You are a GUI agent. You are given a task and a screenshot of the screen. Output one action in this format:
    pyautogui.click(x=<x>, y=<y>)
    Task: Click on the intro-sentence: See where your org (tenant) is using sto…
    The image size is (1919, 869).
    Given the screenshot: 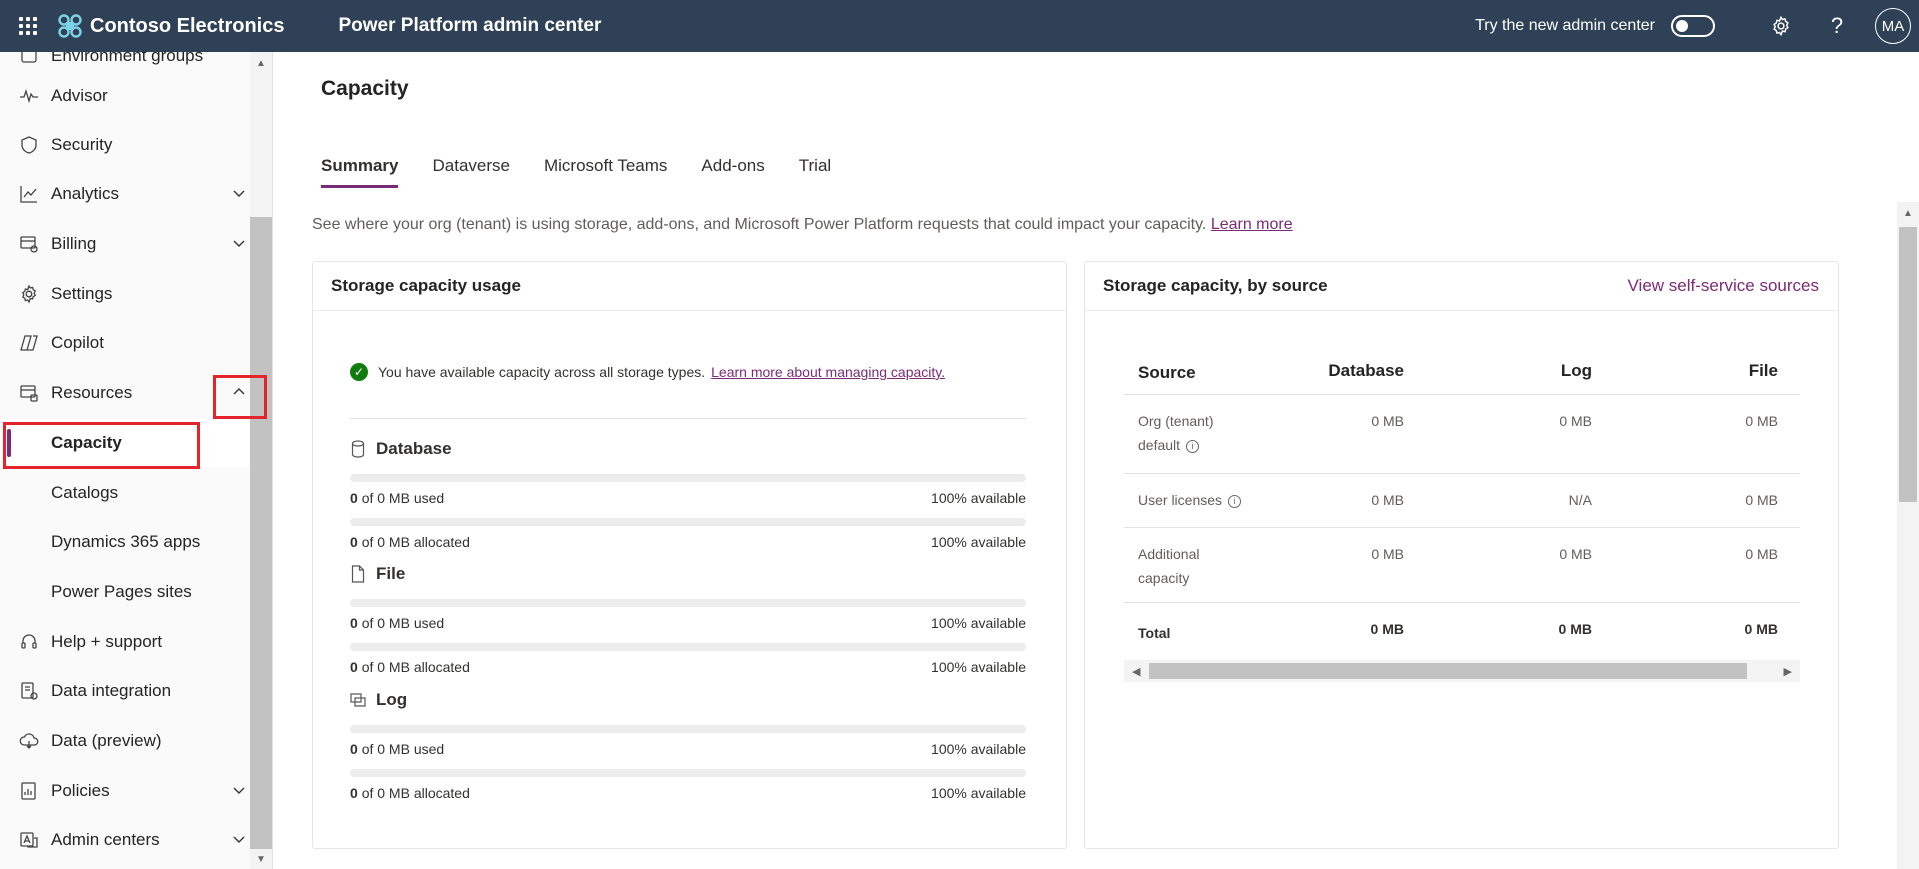 What is the action you would take?
    pyautogui.click(x=759, y=224)
    